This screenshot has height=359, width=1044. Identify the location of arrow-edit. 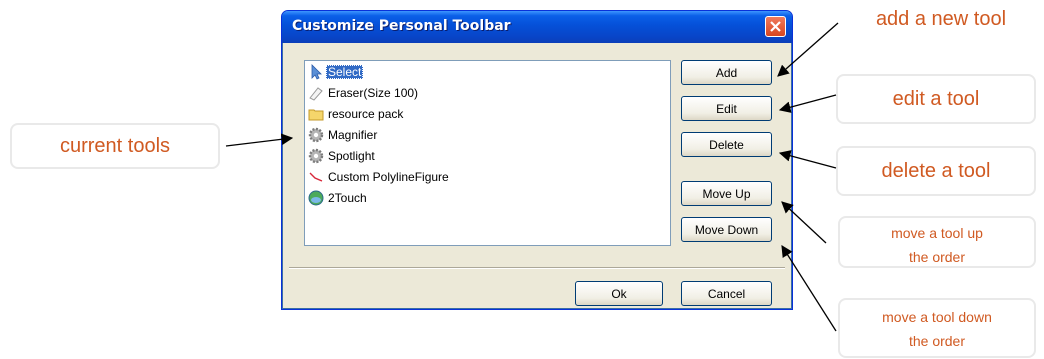
(807, 103).